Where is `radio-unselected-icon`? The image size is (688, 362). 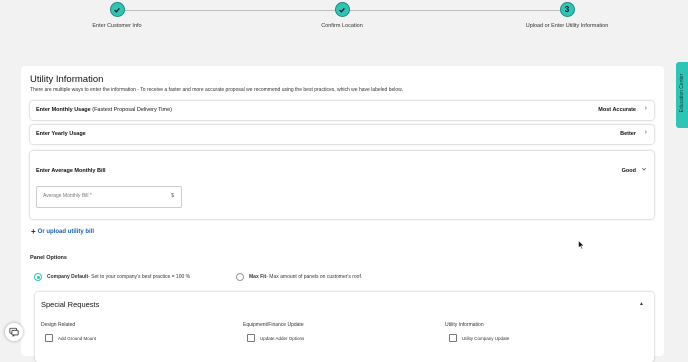 radio-unselected-icon is located at coordinates (240, 277).